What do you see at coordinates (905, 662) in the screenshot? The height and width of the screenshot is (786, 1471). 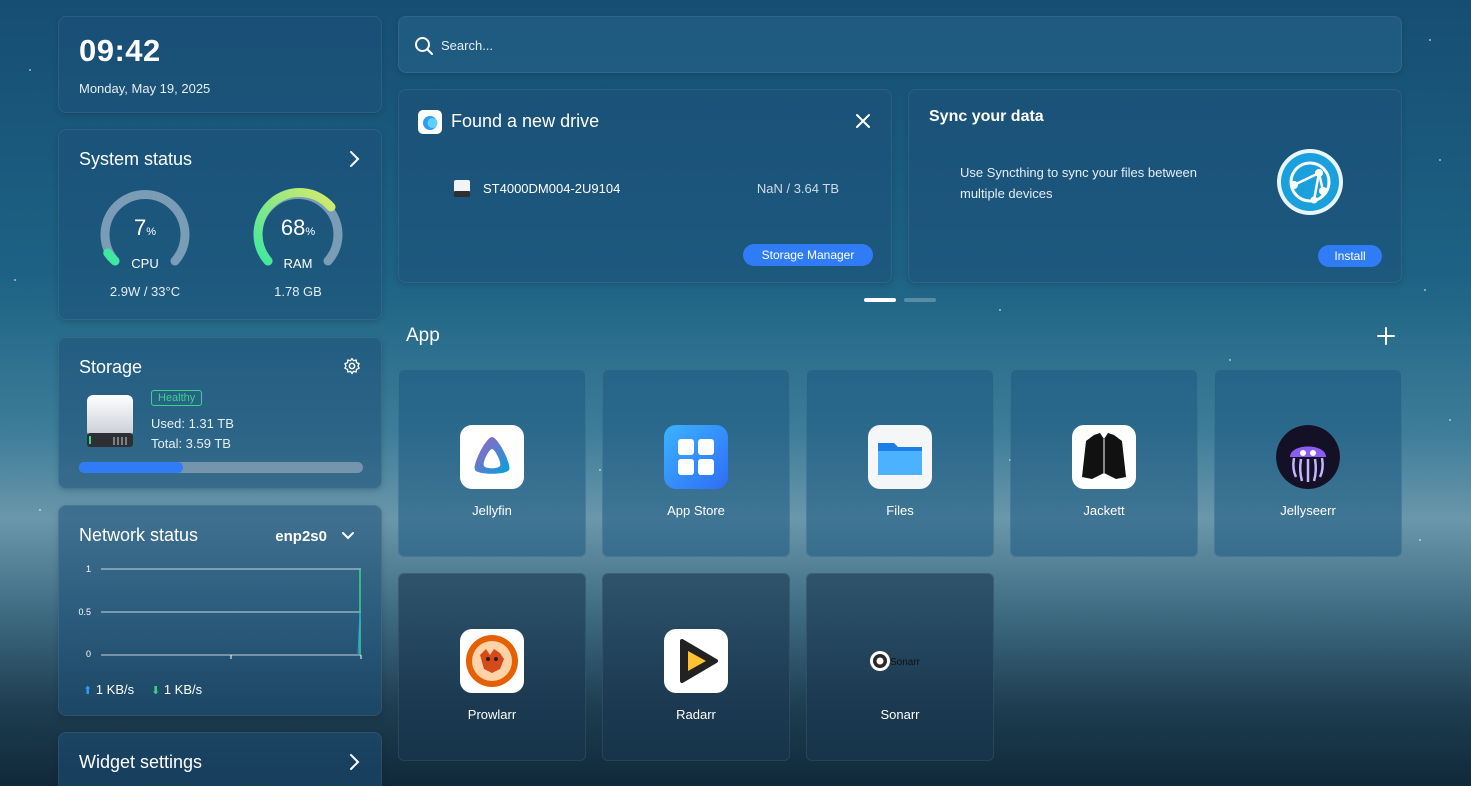 I see `sonarr-logo-text: Sonarr` at bounding box center [905, 662].